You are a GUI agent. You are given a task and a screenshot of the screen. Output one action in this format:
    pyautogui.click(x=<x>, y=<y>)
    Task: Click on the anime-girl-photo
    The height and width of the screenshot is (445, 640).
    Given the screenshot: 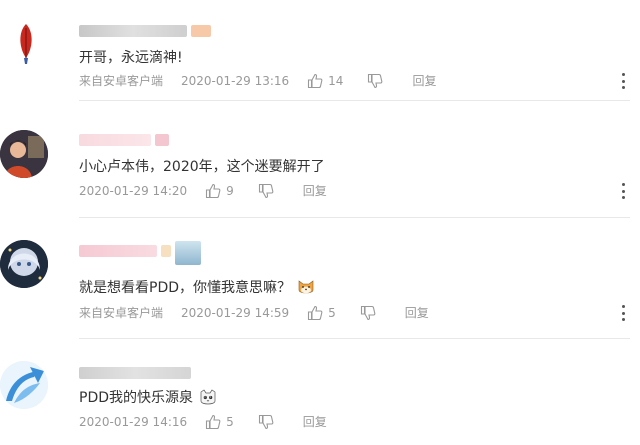 What is the action you would take?
    pyautogui.click(x=24, y=264)
    